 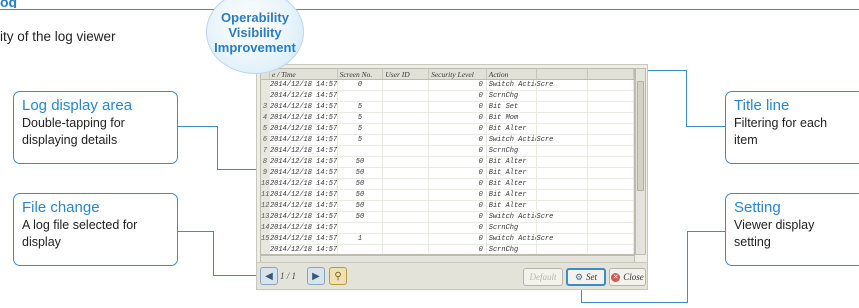 I want to click on table-row: 4 2014/12/18 14:57 5 0 Bit Mom, so click(x=447, y=118).